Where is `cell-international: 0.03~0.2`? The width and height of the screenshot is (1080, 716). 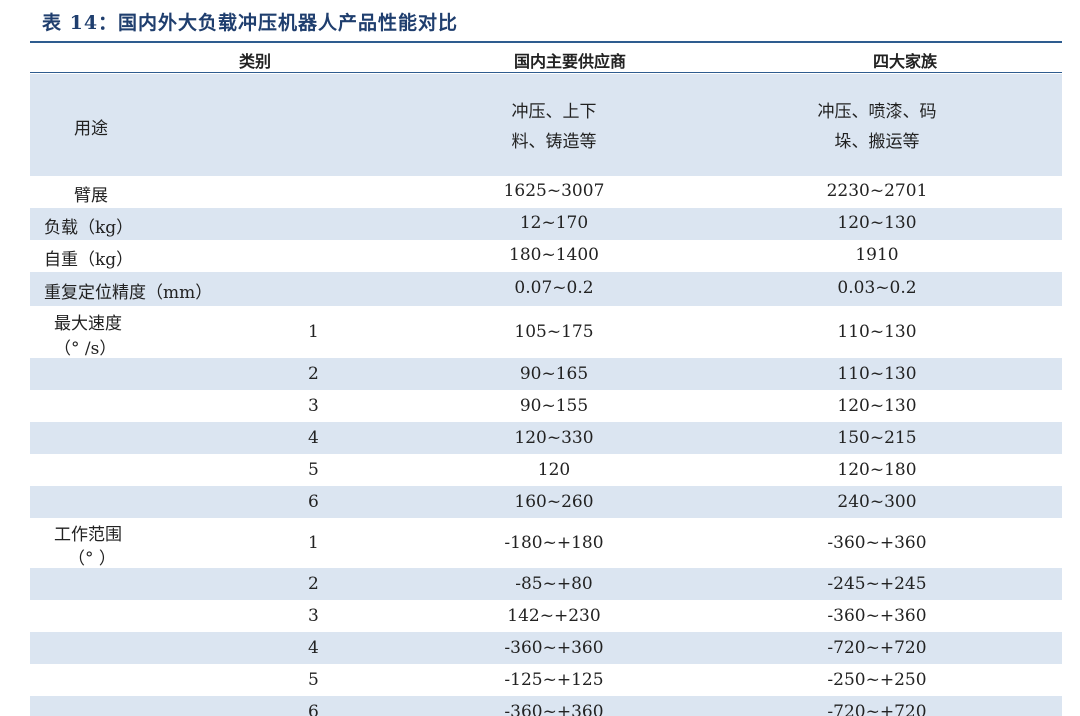 cell-international: 0.03~0.2 is located at coordinates (877, 288).